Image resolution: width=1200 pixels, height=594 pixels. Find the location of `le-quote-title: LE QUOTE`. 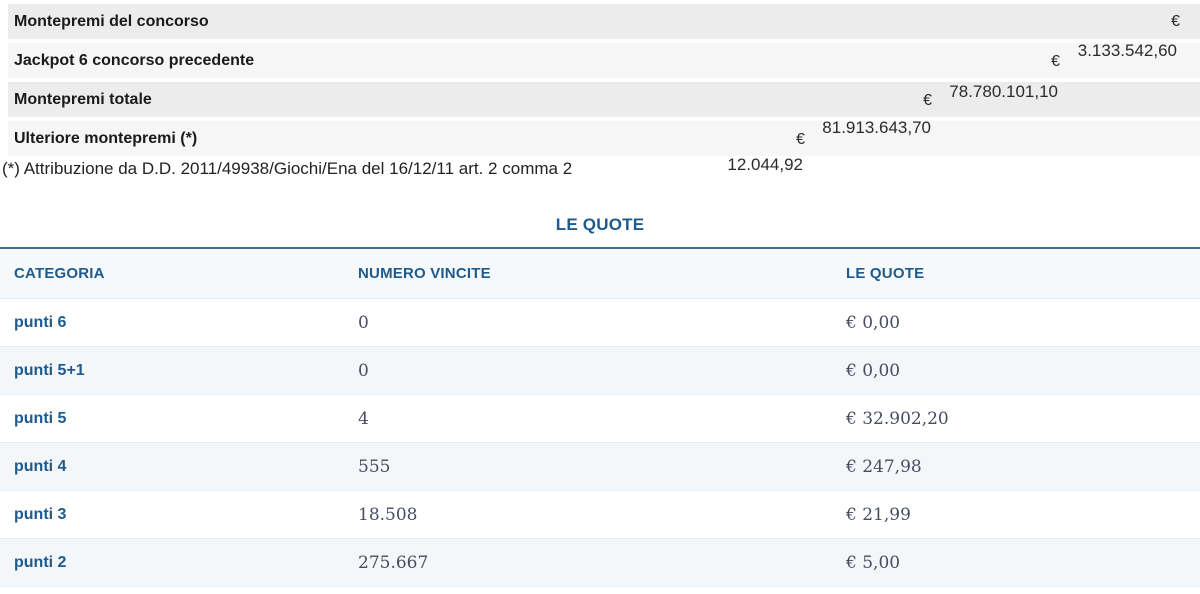

le-quote-title: LE QUOTE is located at coordinates (600, 224).